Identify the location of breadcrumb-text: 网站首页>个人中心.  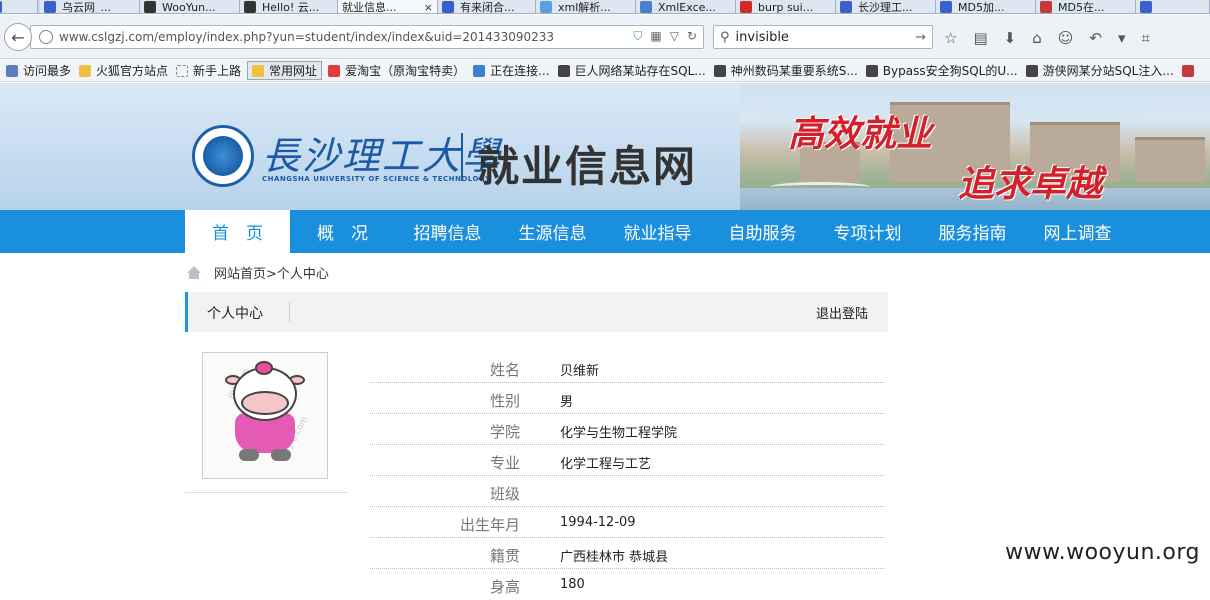
(271, 272).